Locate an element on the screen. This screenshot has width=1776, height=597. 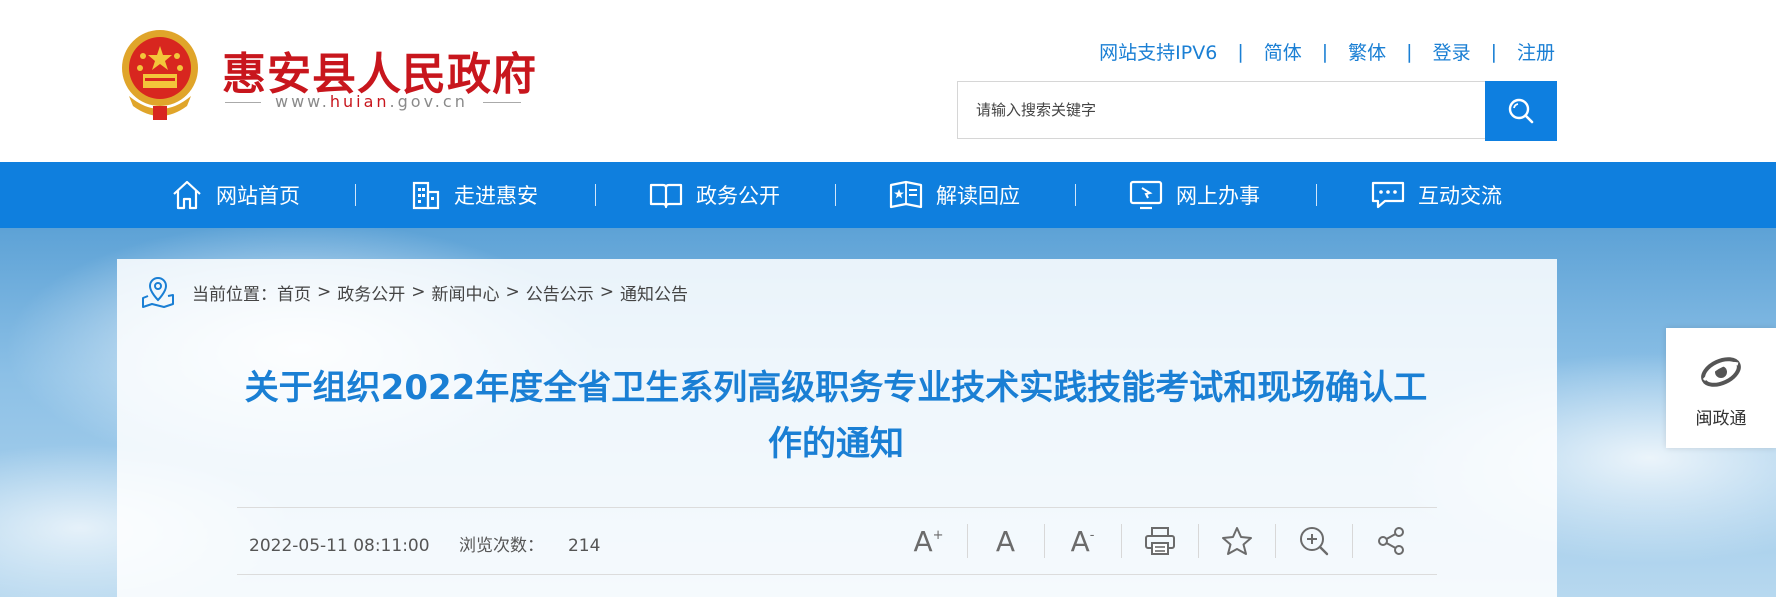
simplified-chinese-link: 简体 is located at coordinates (1283, 51).